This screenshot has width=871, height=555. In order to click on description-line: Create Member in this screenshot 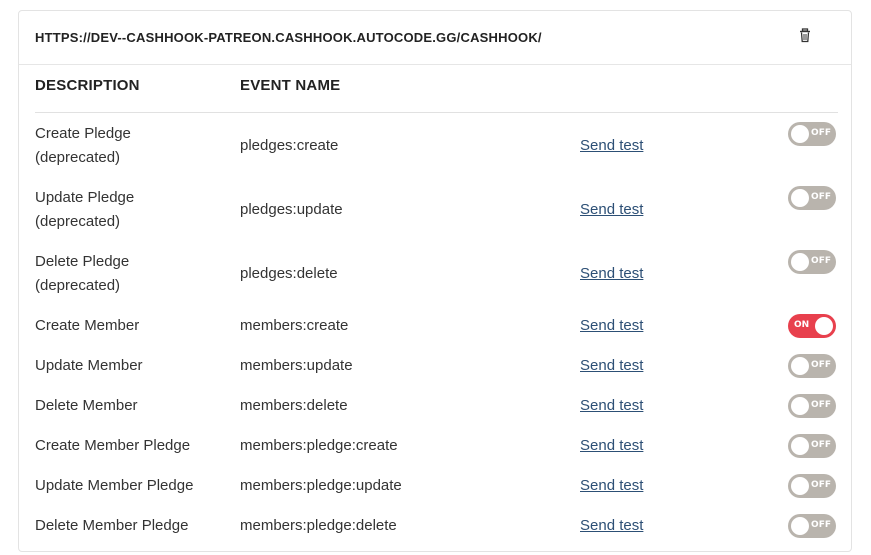, I will do `click(87, 325)`.